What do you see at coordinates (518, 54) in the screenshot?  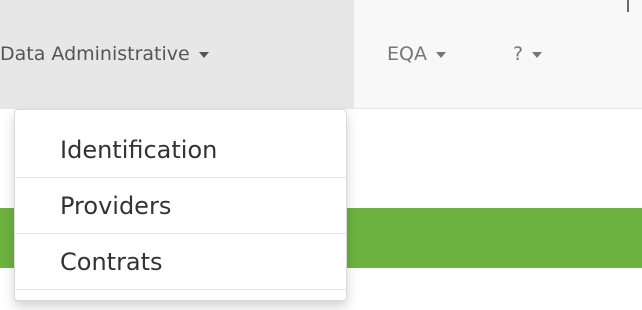 I see `nav-label: ?` at bounding box center [518, 54].